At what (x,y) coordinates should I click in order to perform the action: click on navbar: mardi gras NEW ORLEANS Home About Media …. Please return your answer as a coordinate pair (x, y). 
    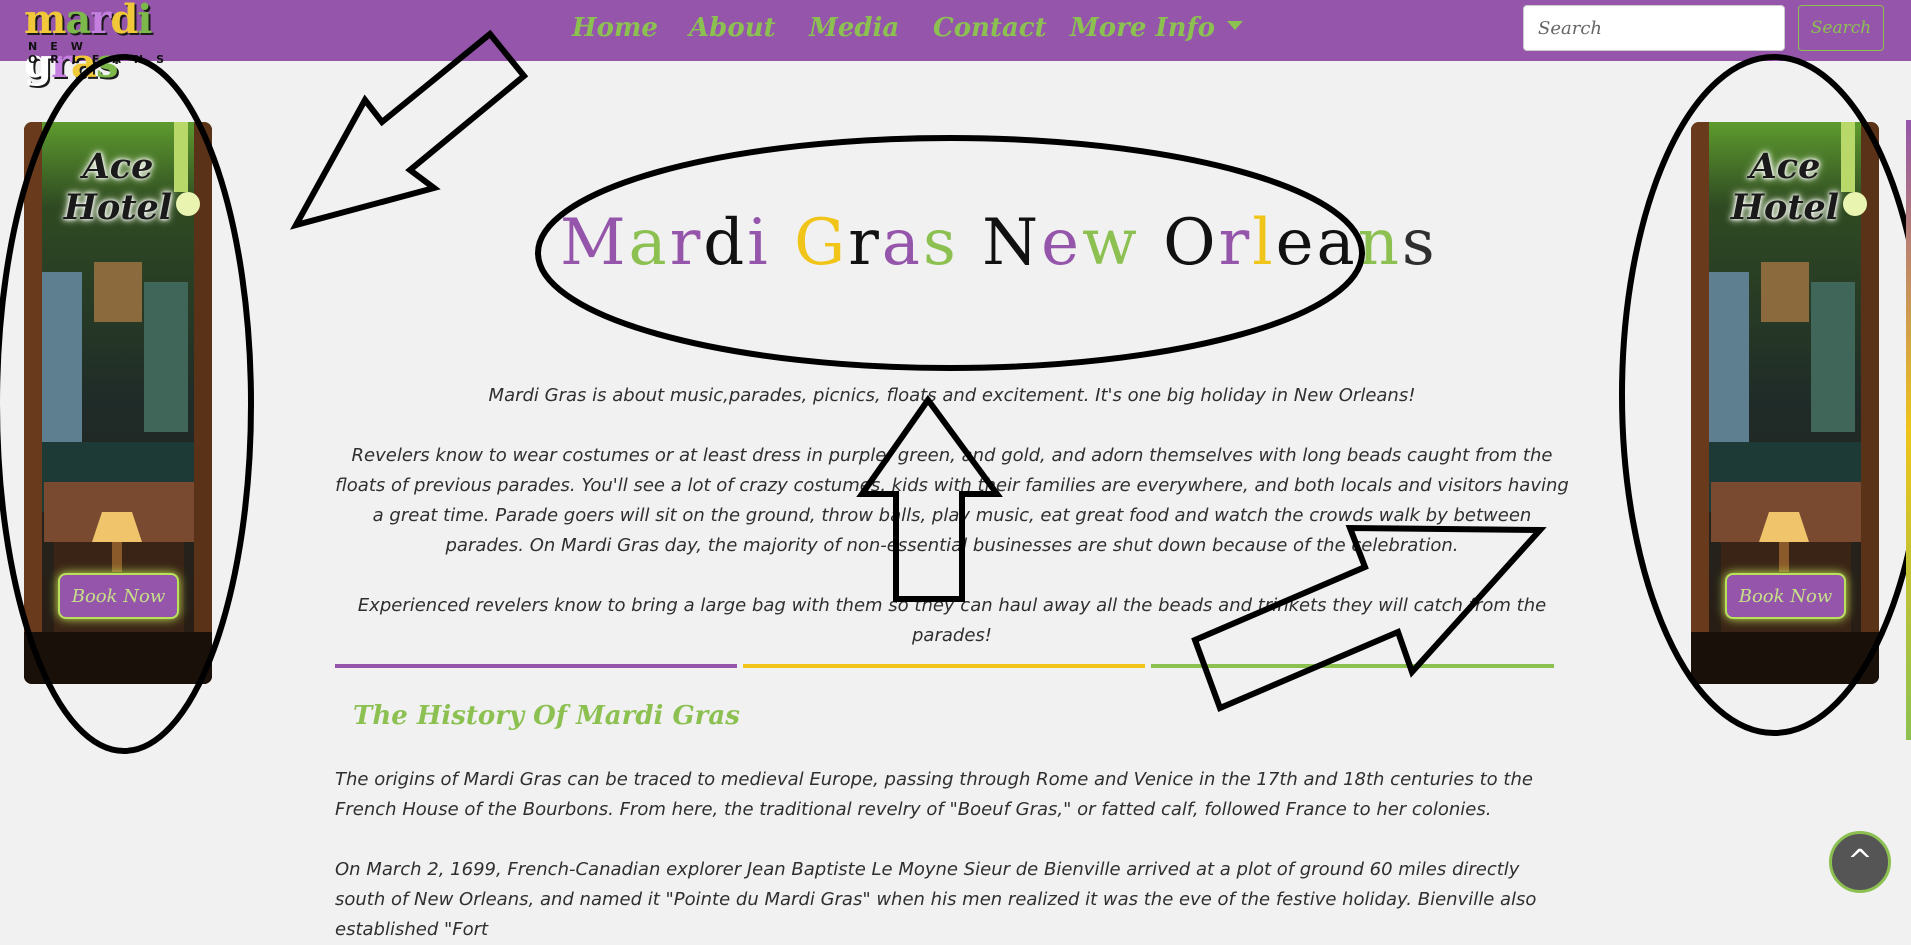
    Looking at the image, I should click on (955, 43).